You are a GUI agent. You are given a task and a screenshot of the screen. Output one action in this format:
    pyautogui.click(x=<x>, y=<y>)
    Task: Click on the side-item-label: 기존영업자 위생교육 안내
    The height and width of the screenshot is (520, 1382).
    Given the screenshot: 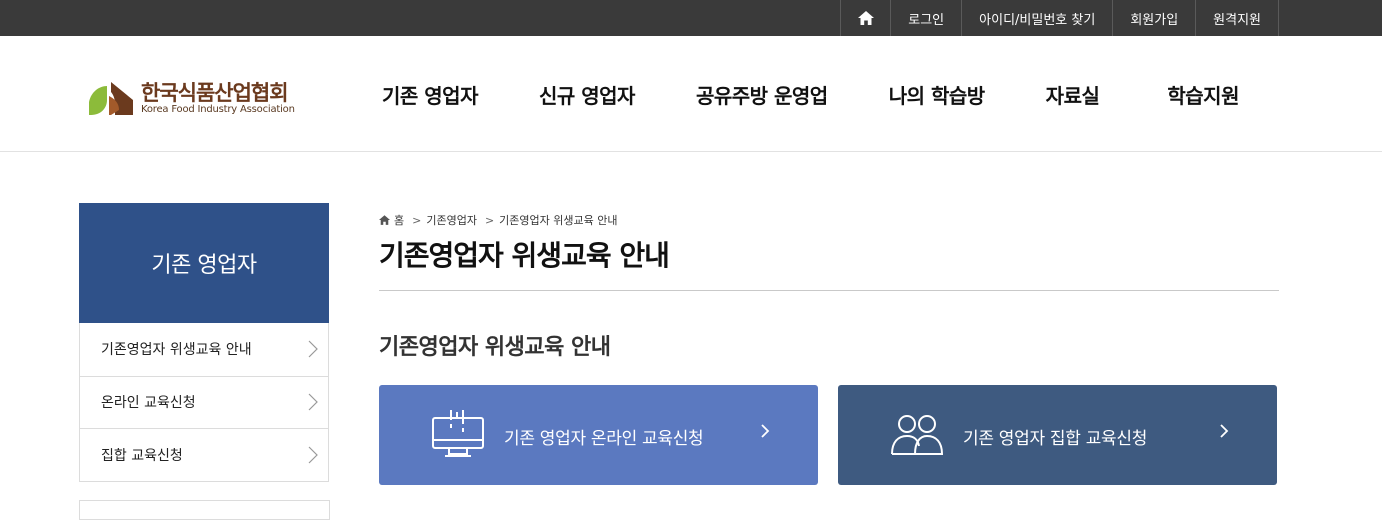 What is the action you would take?
    pyautogui.click(x=176, y=350)
    